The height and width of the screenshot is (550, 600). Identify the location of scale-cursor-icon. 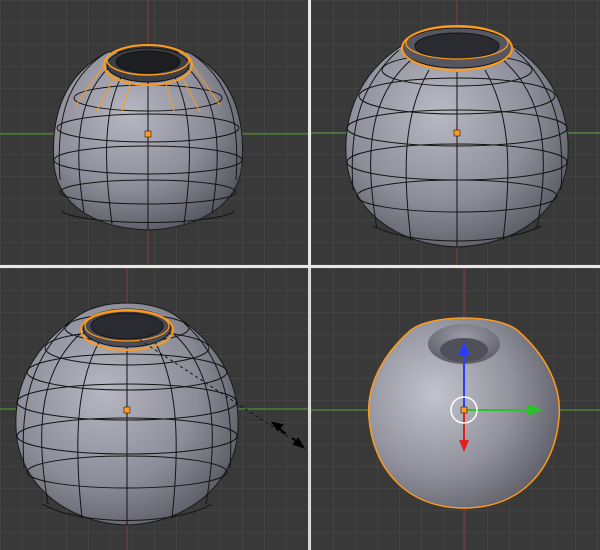
(288, 435).